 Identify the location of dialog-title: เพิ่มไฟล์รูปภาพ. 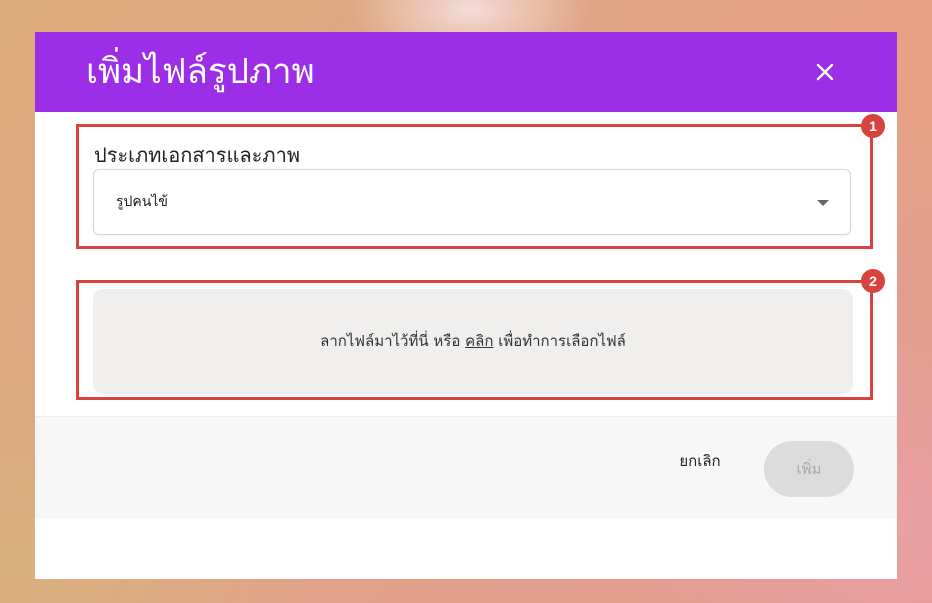
(200, 72).